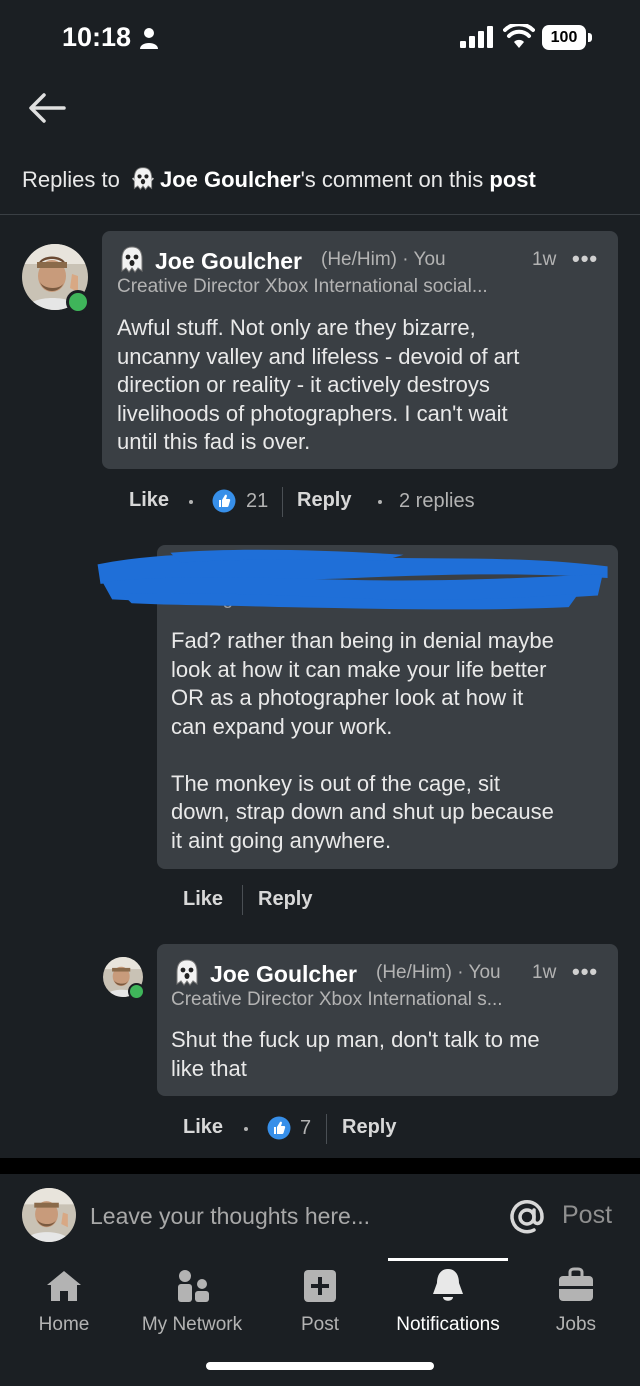 This screenshot has width=640, height=1386. What do you see at coordinates (320, 1324) in the screenshot?
I see `nav-label: Post` at bounding box center [320, 1324].